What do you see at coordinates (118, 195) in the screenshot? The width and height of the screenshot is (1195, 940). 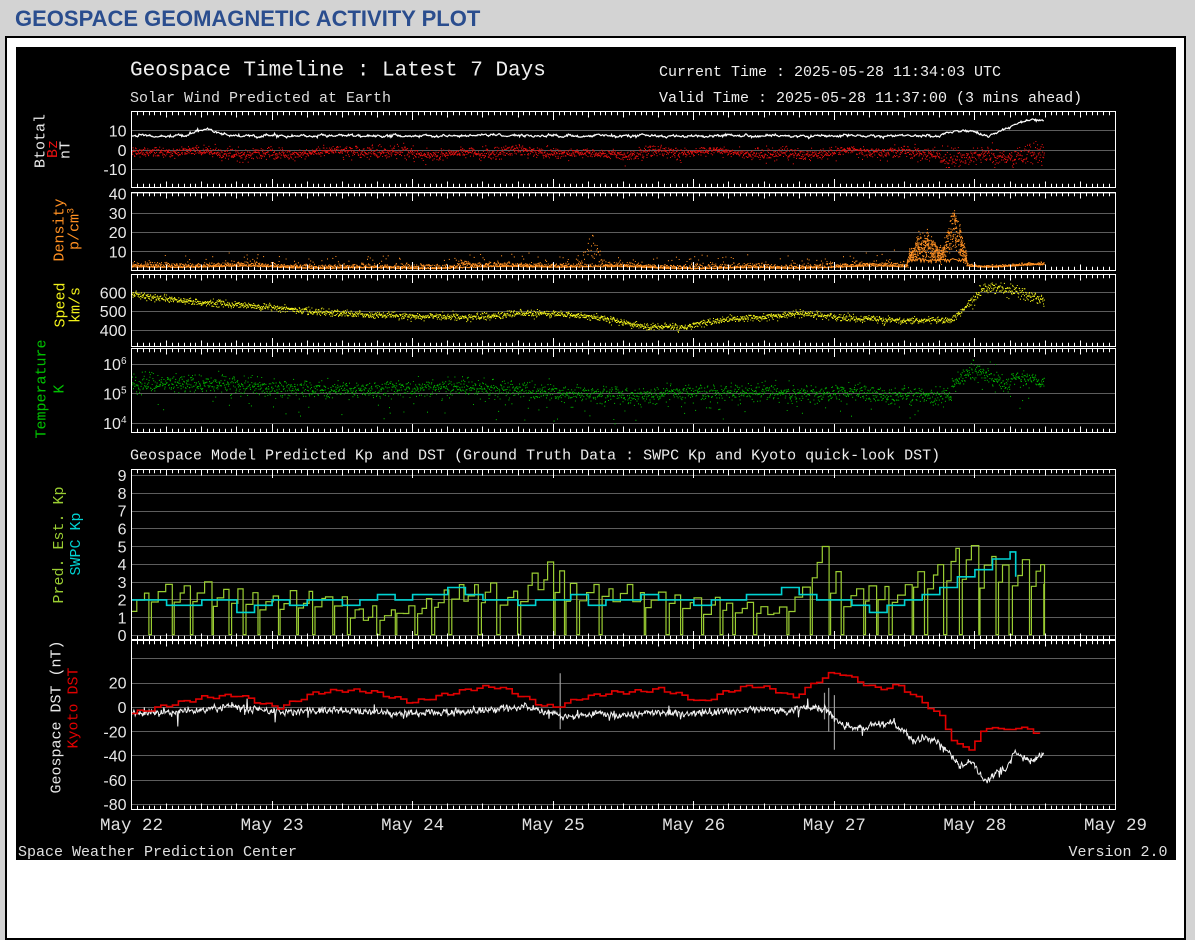 I see `svg-text: 40` at bounding box center [118, 195].